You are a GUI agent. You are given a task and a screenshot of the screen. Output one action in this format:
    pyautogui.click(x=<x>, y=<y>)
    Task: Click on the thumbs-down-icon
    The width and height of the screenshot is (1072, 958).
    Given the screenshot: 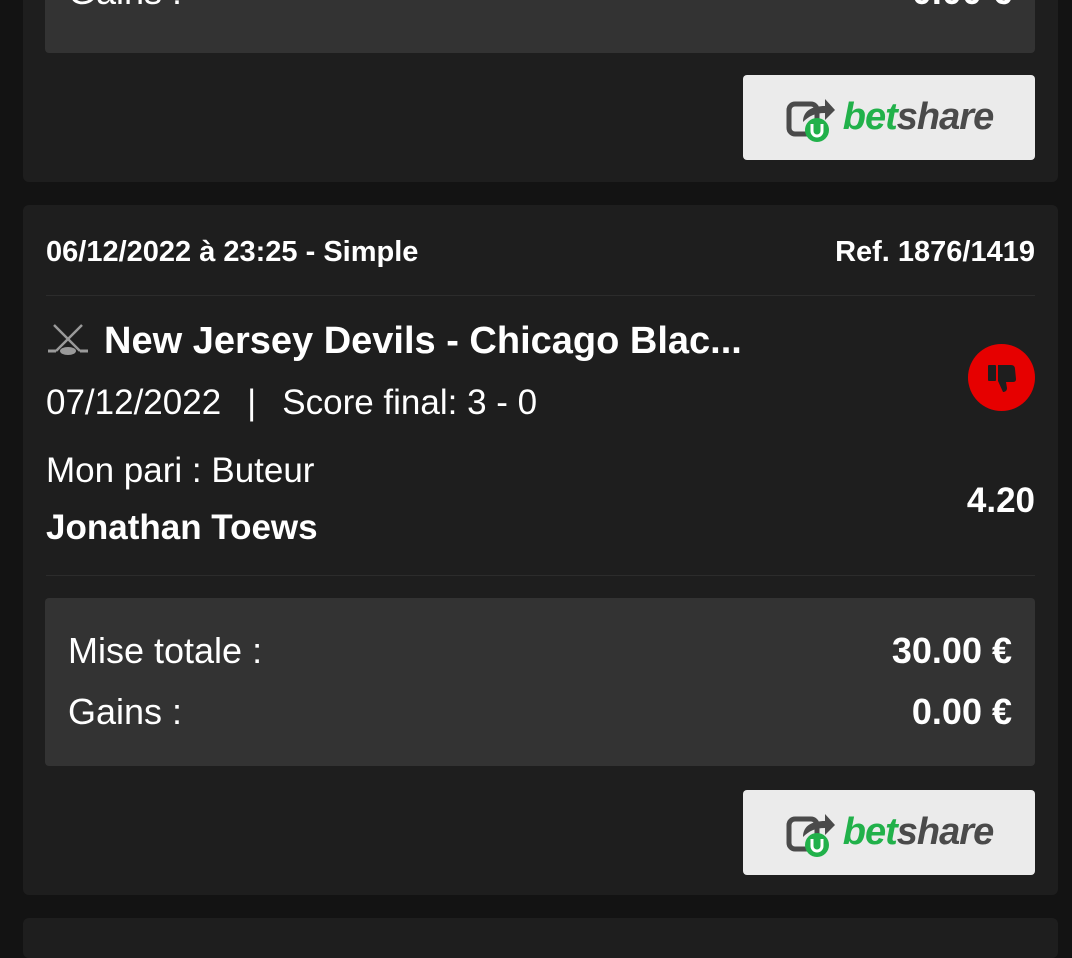 What is the action you would take?
    pyautogui.click(x=1001, y=378)
    